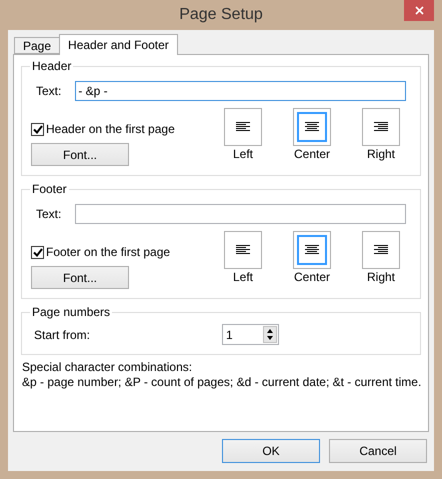 Image resolution: width=442 pixels, height=479 pixels. I want to click on first-page-checkbox: Header on the first page, so click(103, 129).